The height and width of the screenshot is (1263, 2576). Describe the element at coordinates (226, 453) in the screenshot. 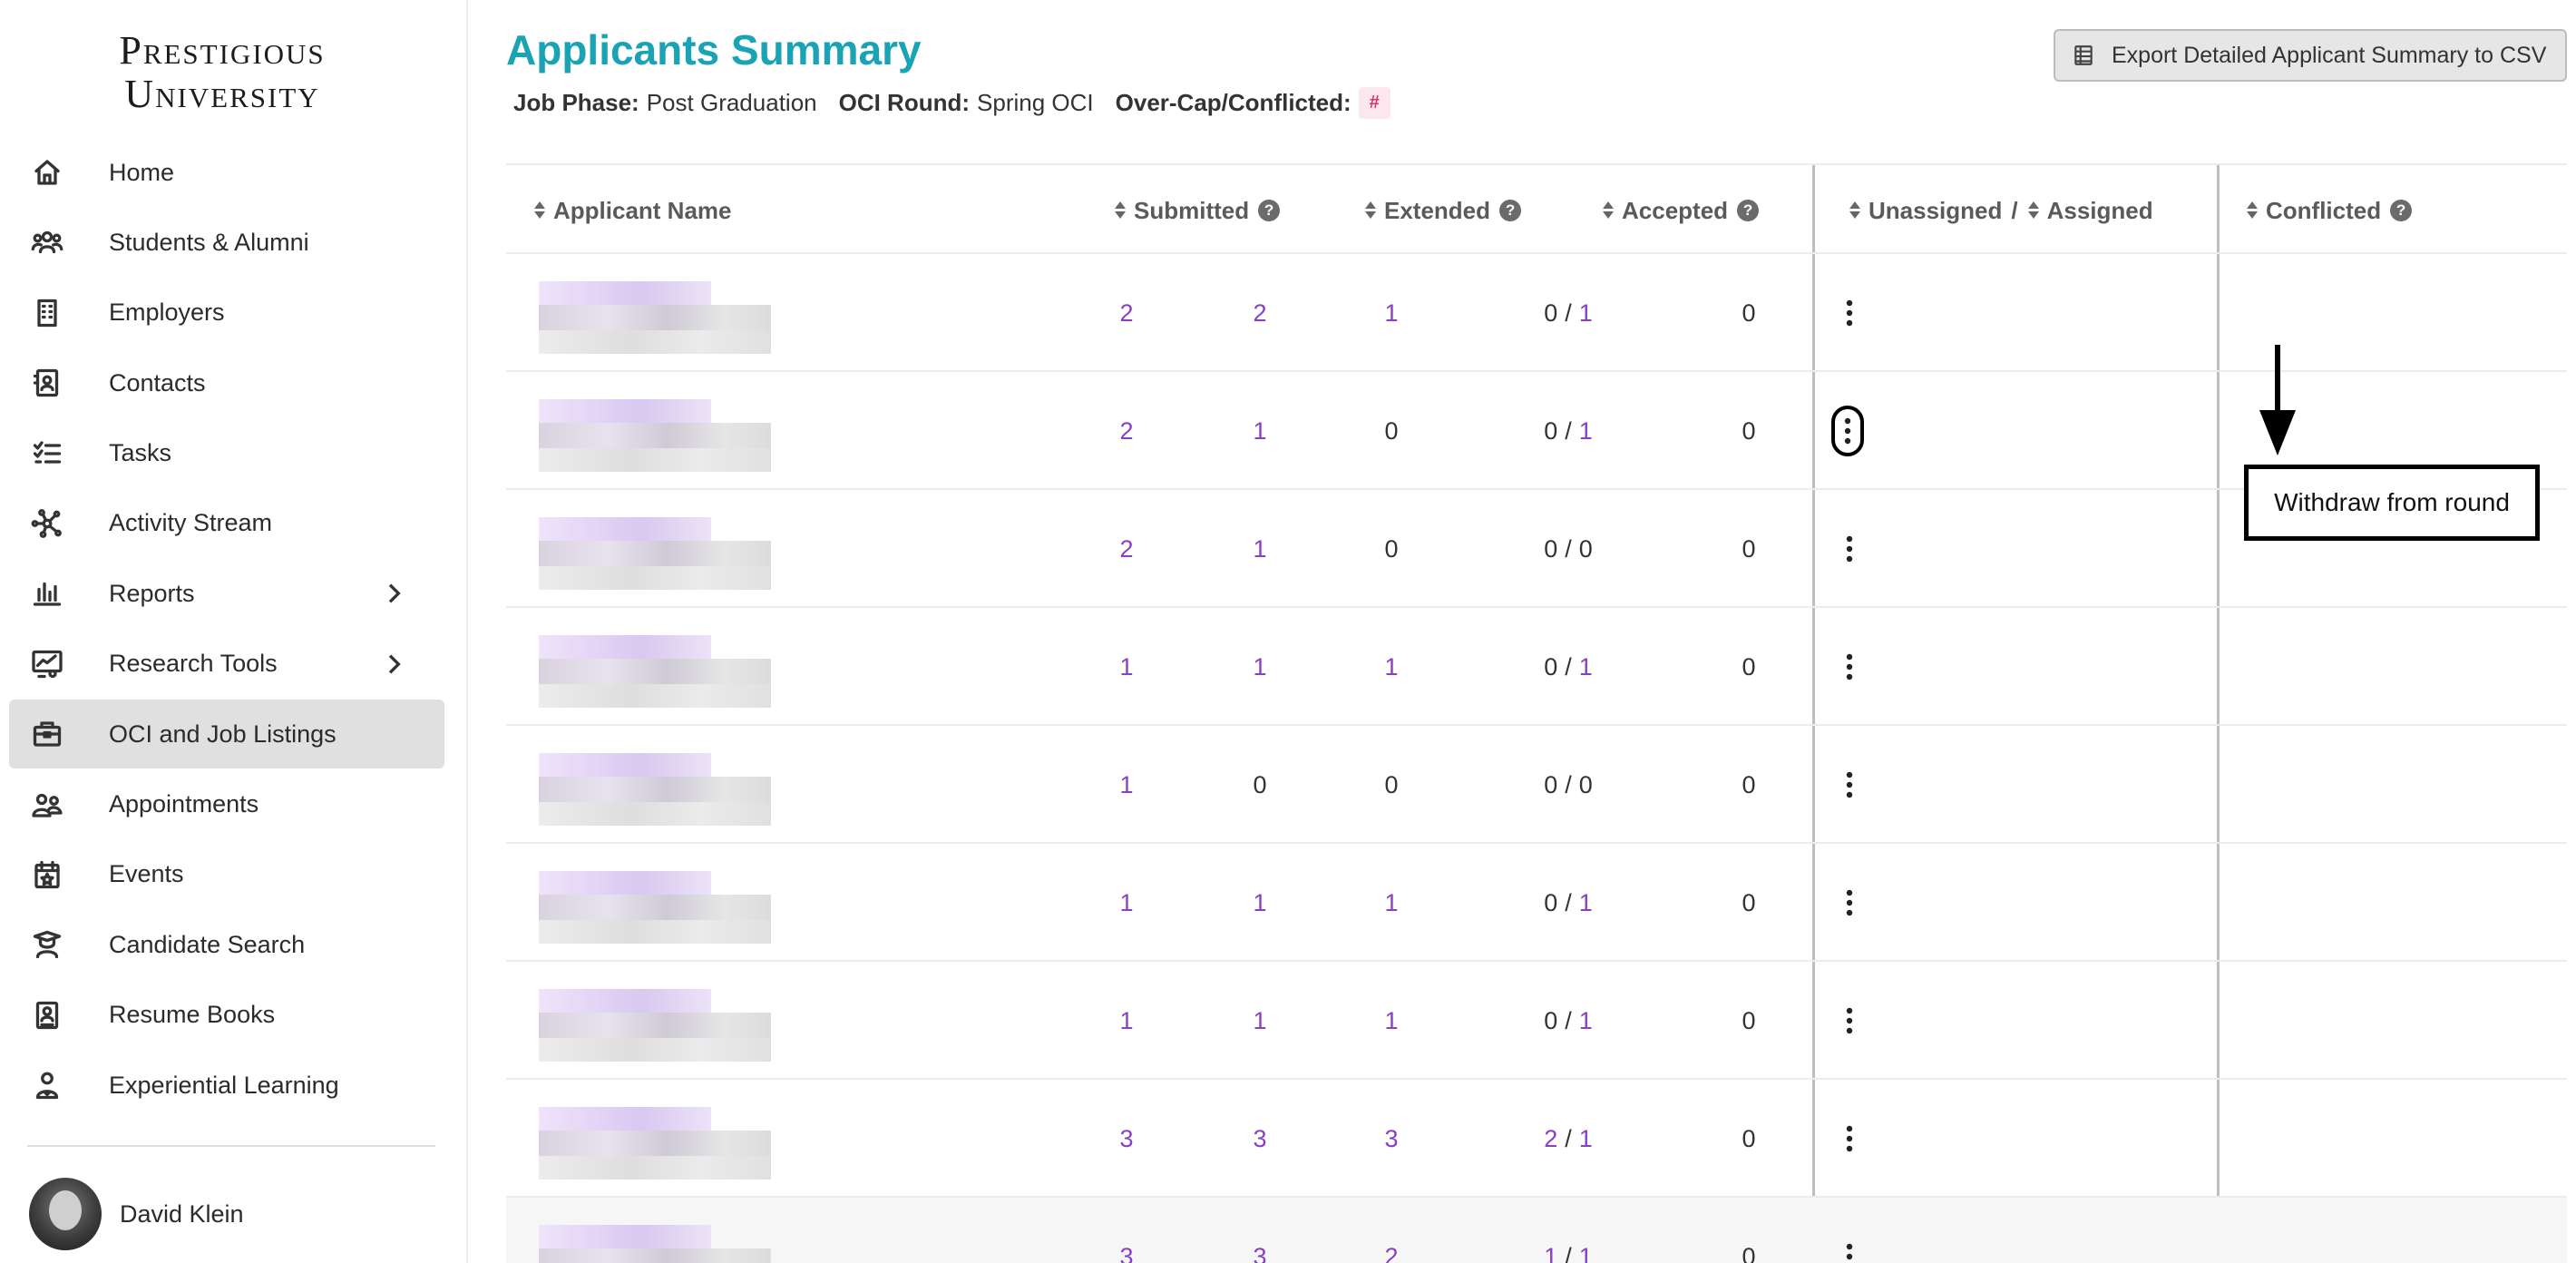

I see `sidebar-item-tasks: Tasks` at that location.